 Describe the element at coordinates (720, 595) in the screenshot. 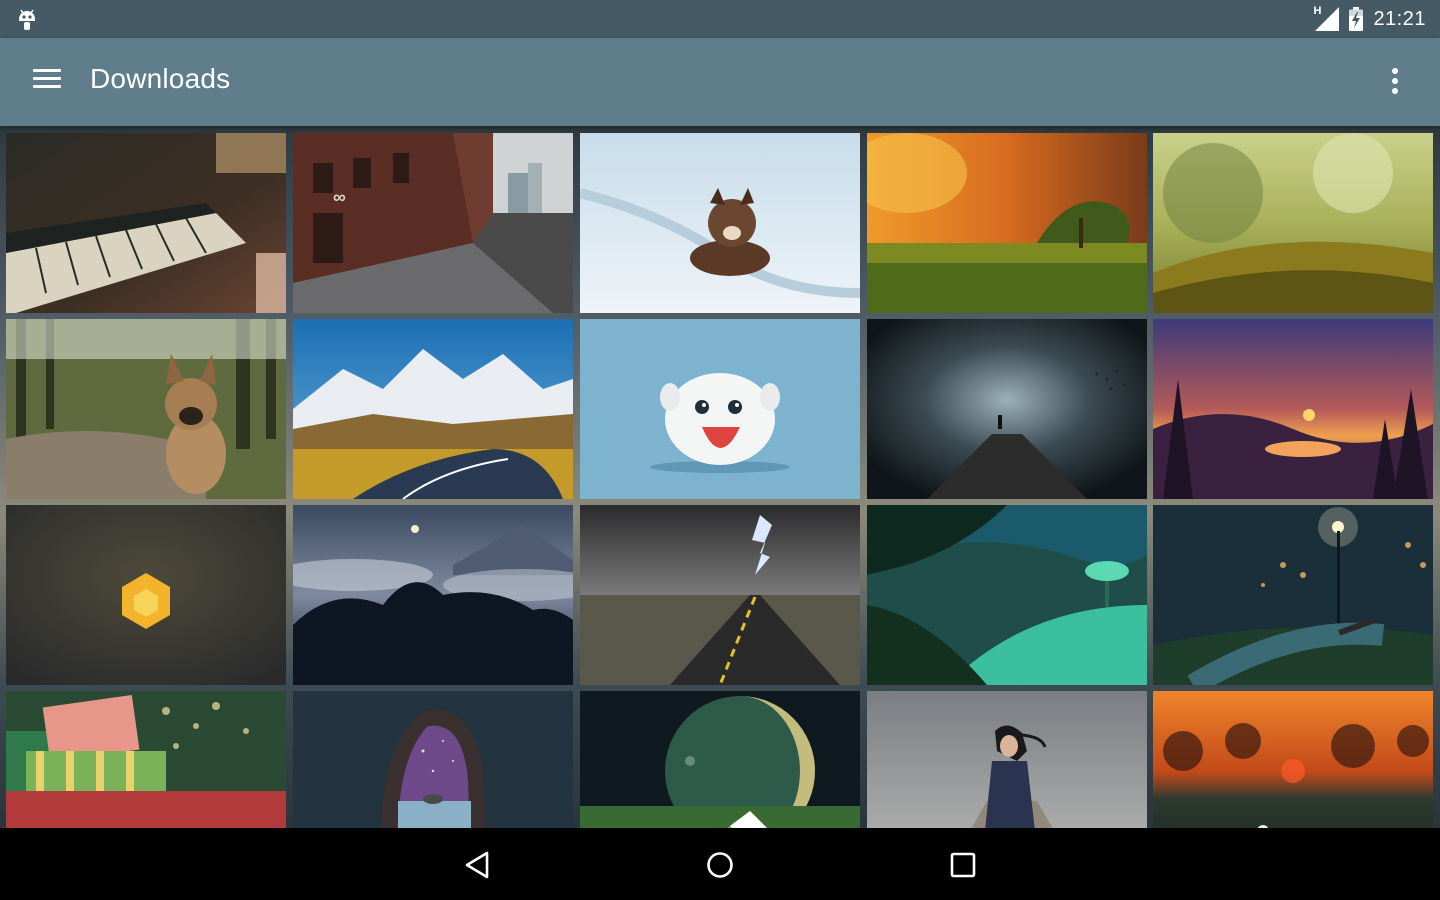

I see `wallpaper-tile-lightning-road` at that location.